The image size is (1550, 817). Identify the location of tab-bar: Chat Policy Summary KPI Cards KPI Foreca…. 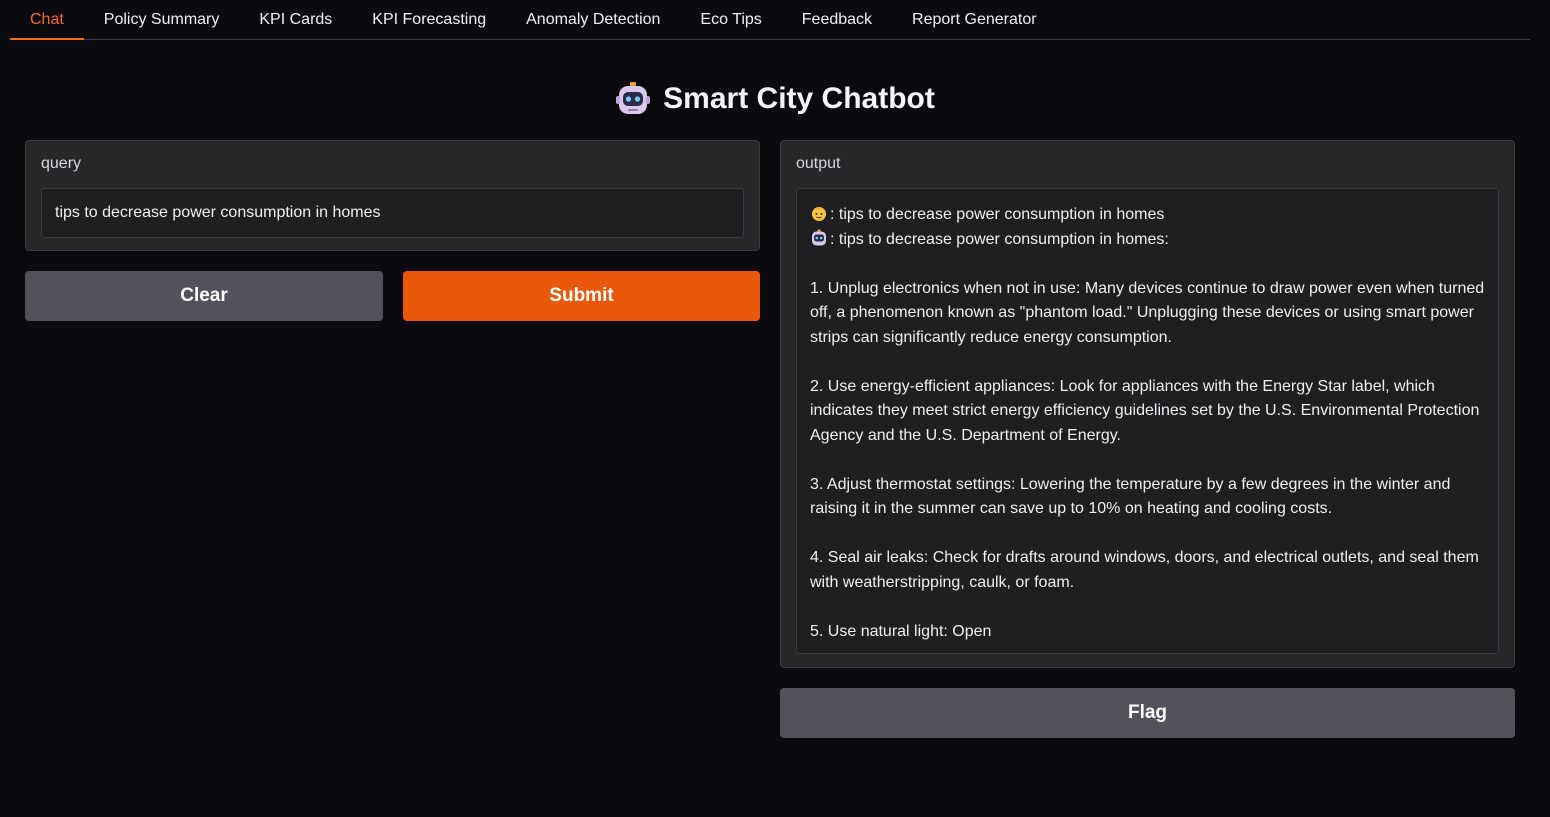
(770, 20).